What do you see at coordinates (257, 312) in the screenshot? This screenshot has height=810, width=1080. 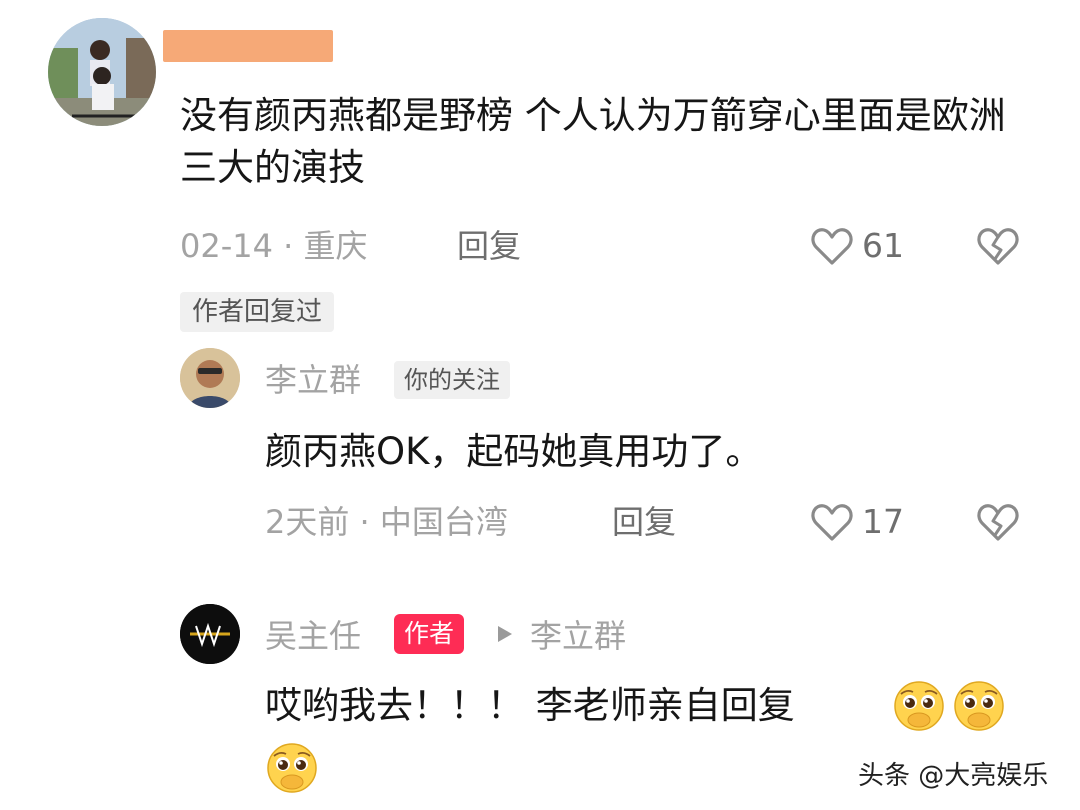 I see `author-replied-tag: 作者回复过` at bounding box center [257, 312].